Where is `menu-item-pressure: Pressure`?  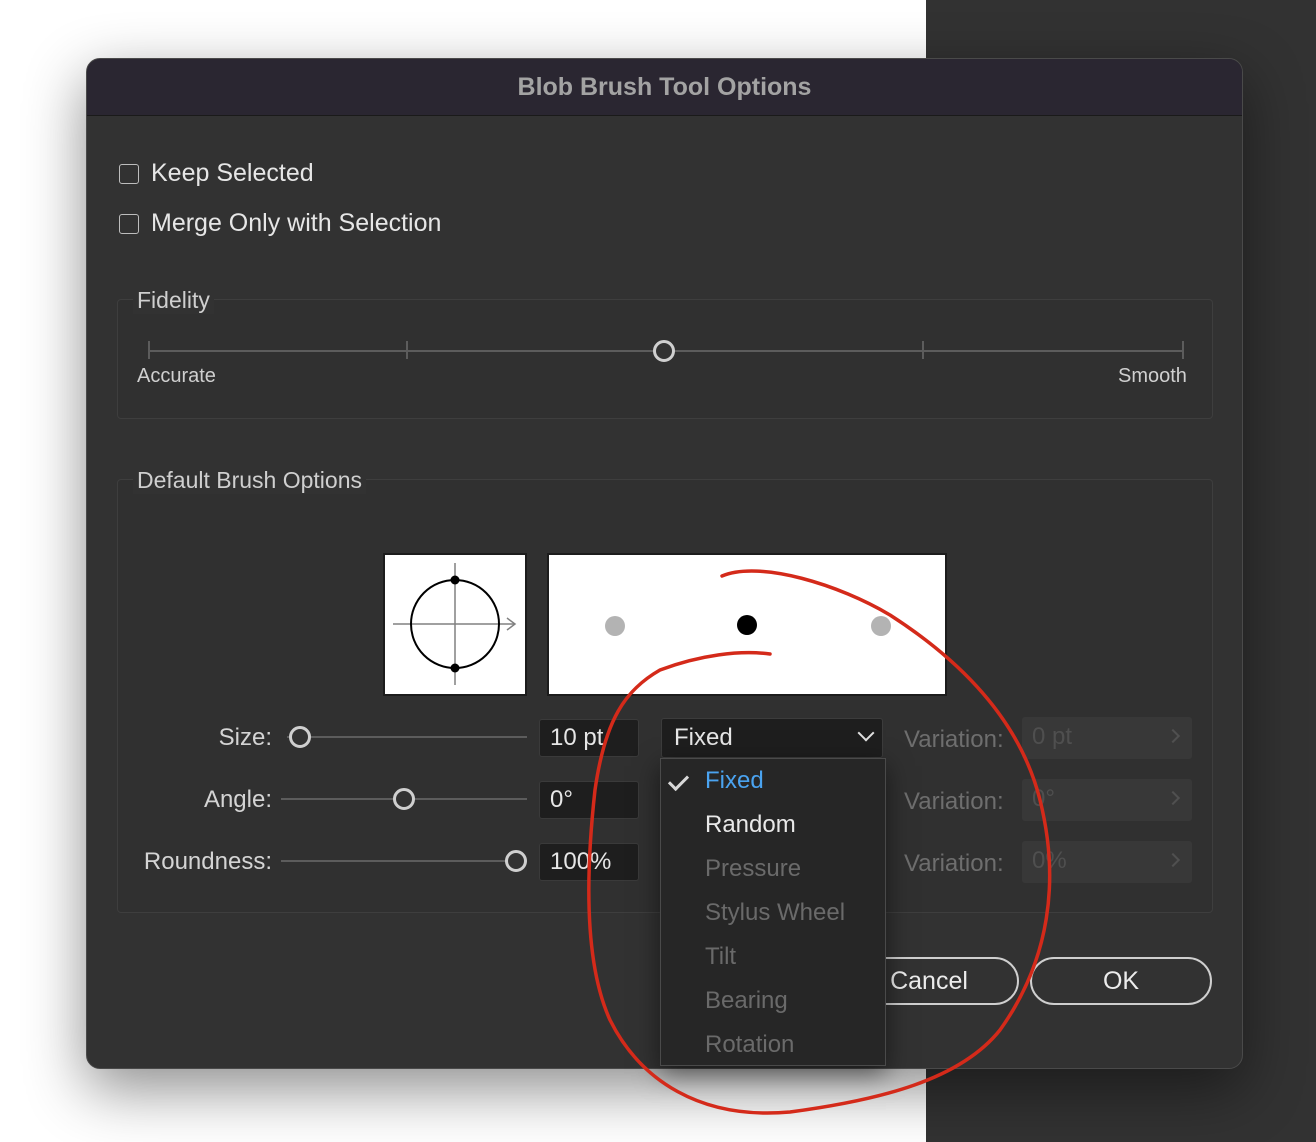 menu-item-pressure: Pressure is located at coordinates (773, 869).